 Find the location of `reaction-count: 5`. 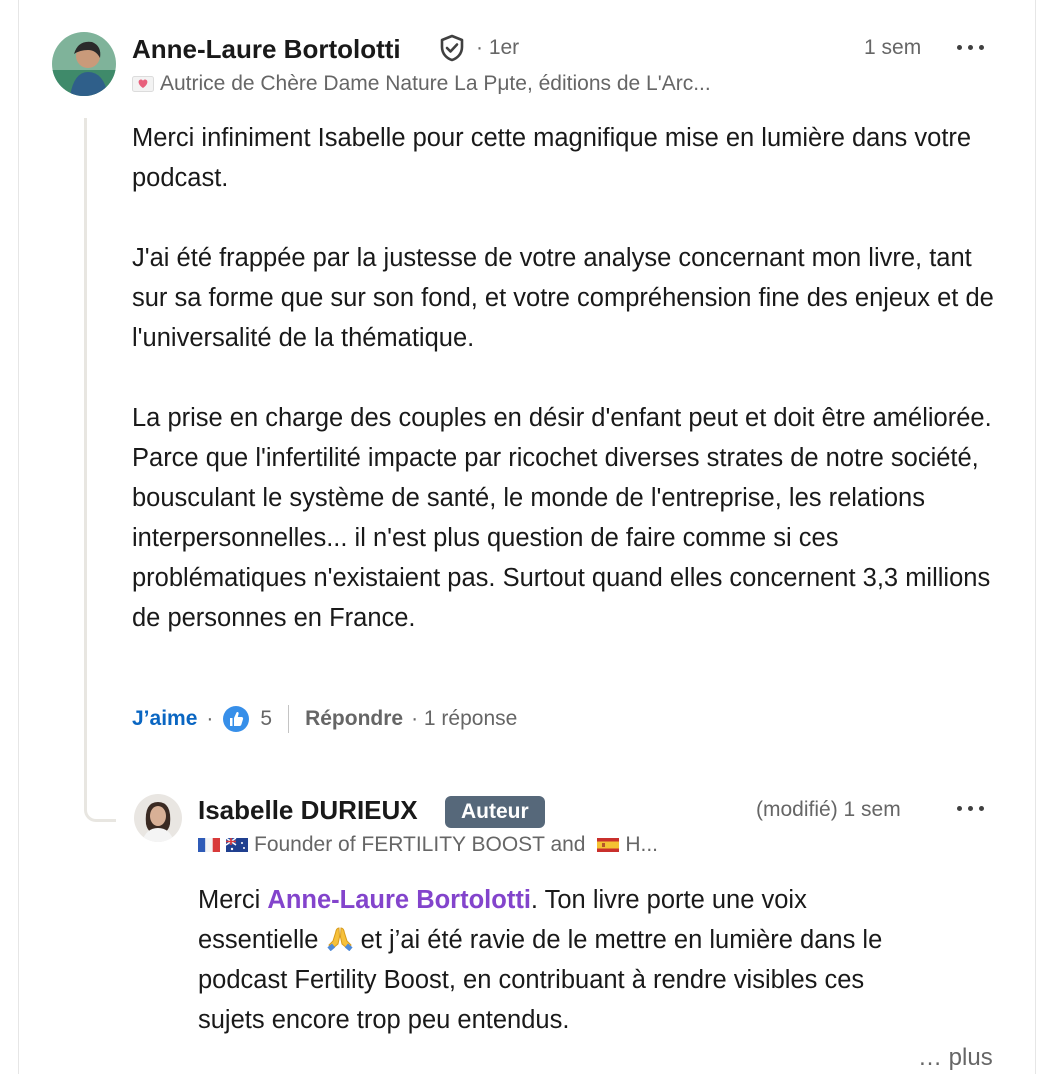

reaction-count: 5 is located at coordinates (266, 719).